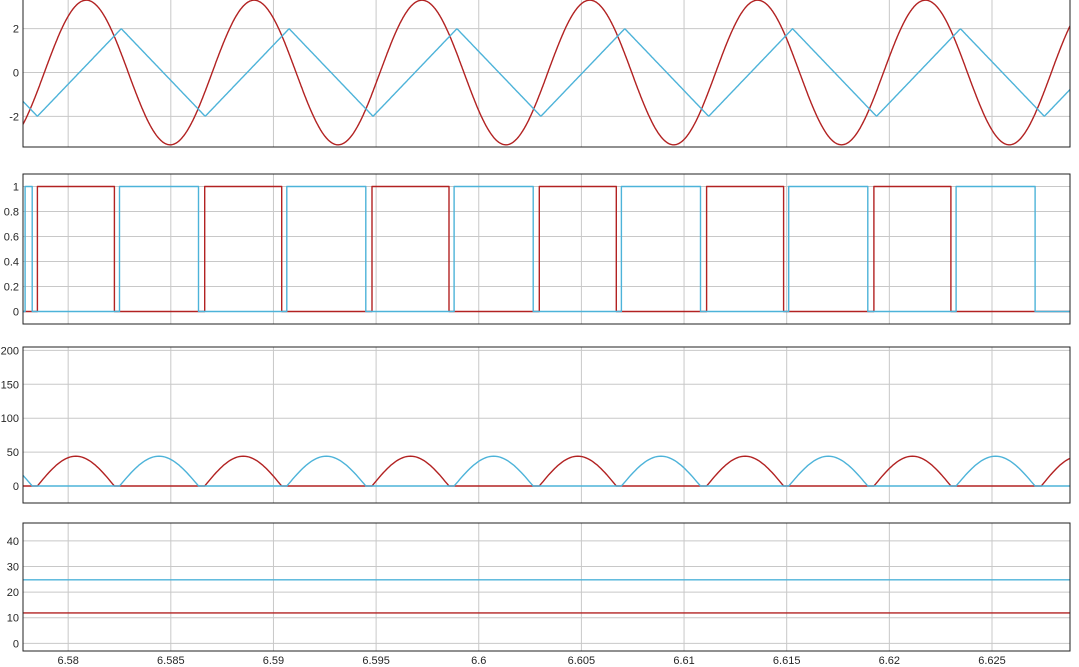 The height and width of the screenshot is (667, 1079). I want to click on y-tick-label: 30, so click(13, 568).